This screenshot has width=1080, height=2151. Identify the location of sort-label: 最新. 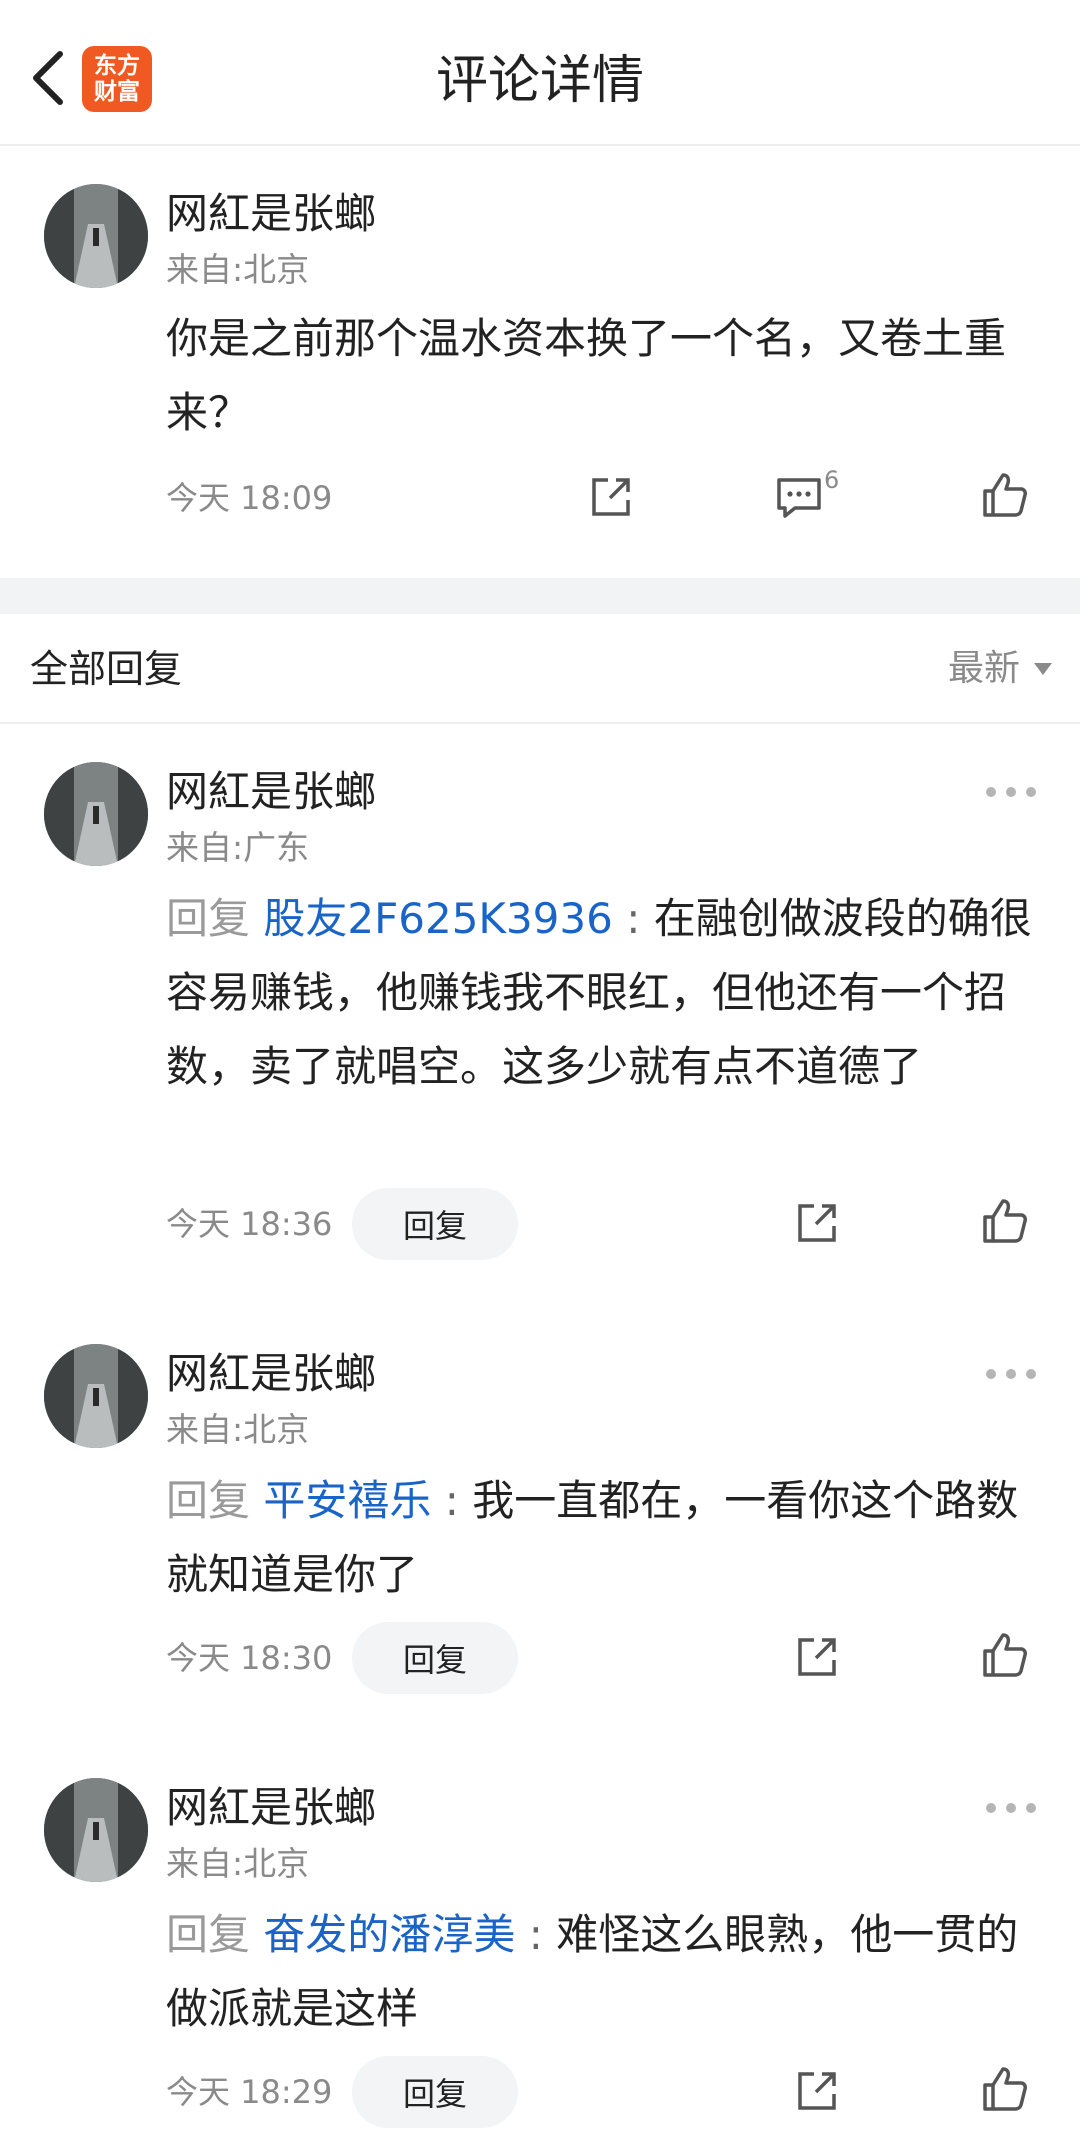
(983, 668).